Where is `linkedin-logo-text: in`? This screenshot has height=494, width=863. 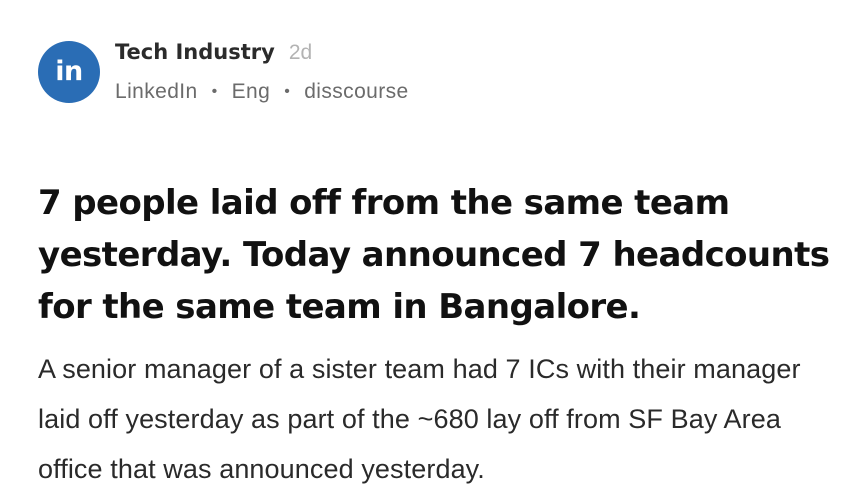
linkedin-logo-text: in is located at coordinates (69, 71).